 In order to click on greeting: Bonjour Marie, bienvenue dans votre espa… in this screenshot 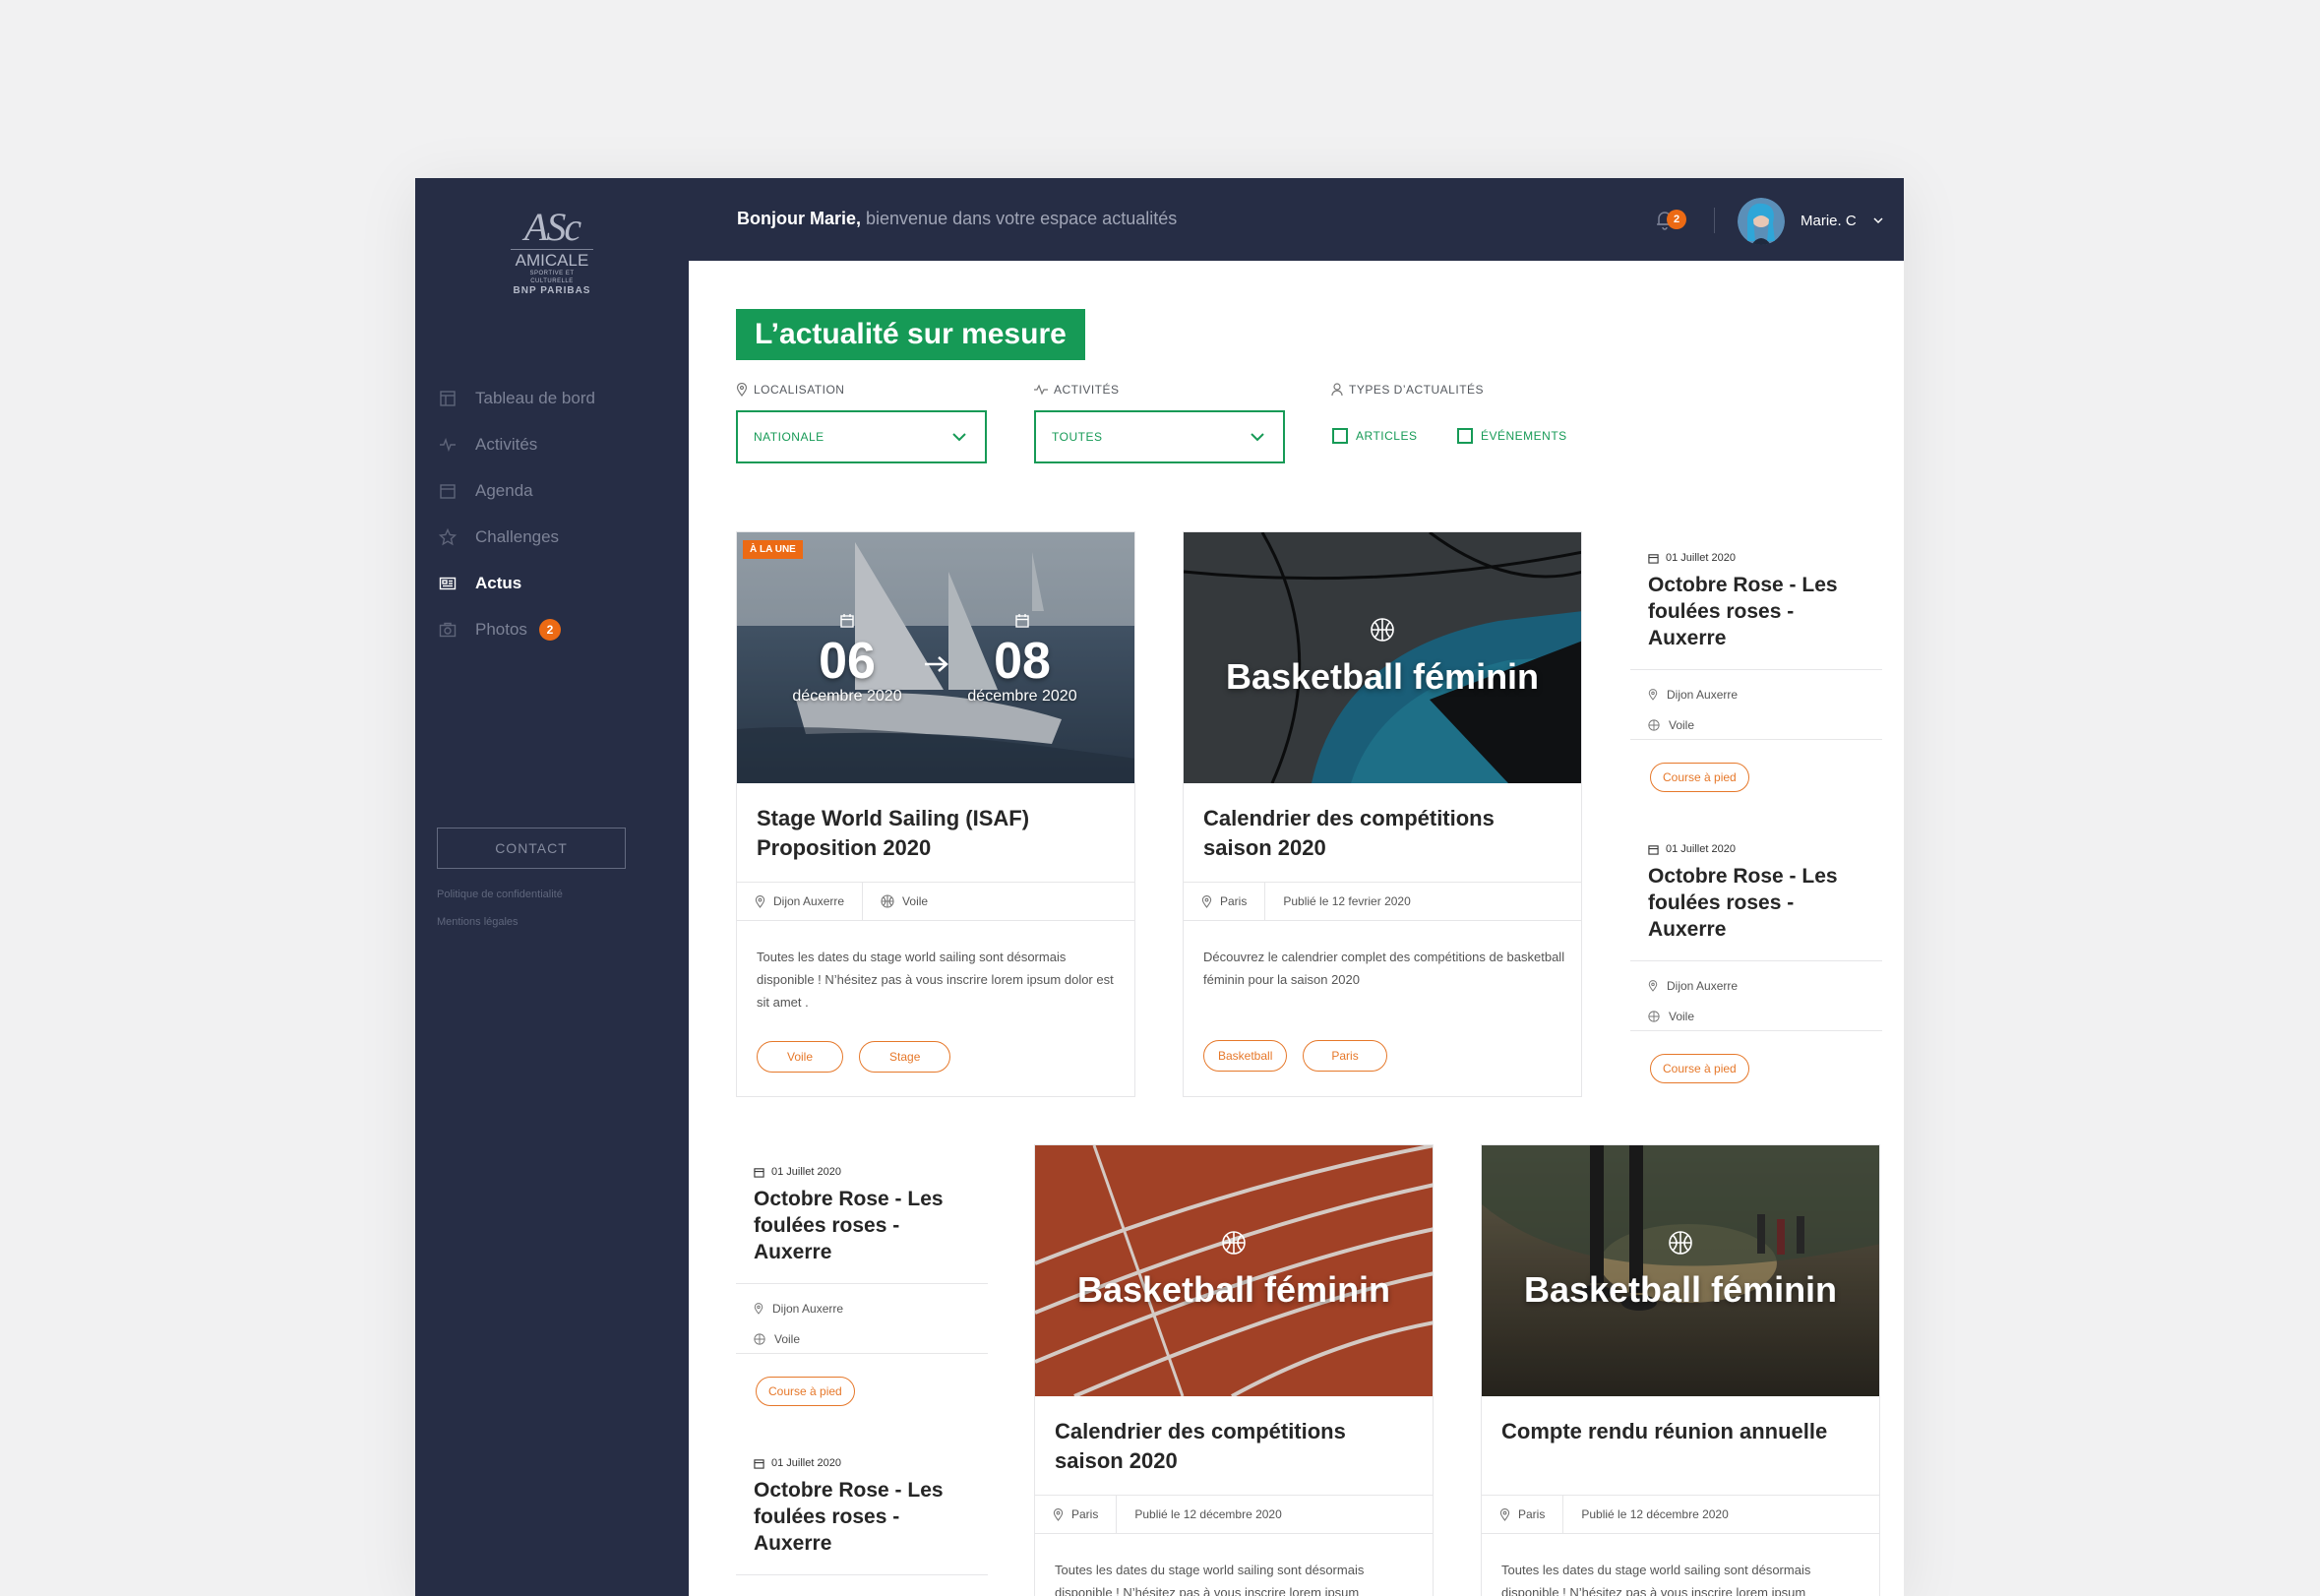, I will do `click(957, 219)`.